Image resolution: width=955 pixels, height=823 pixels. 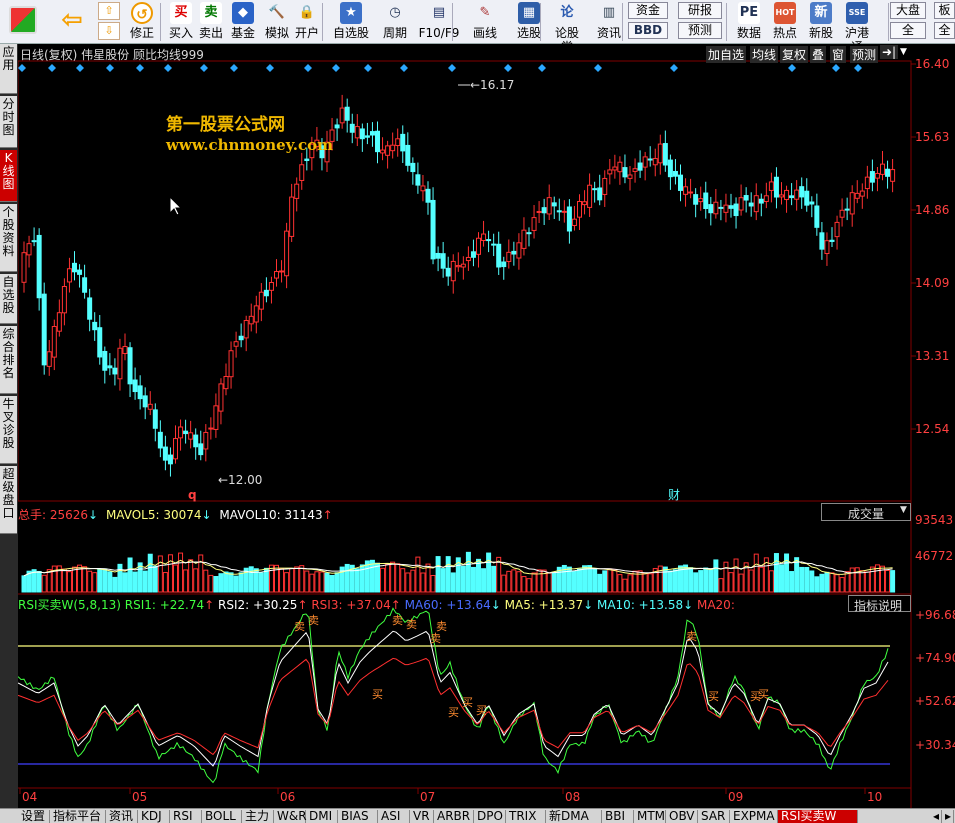 I want to click on header-button-0: 加自选, so click(x=726, y=54).